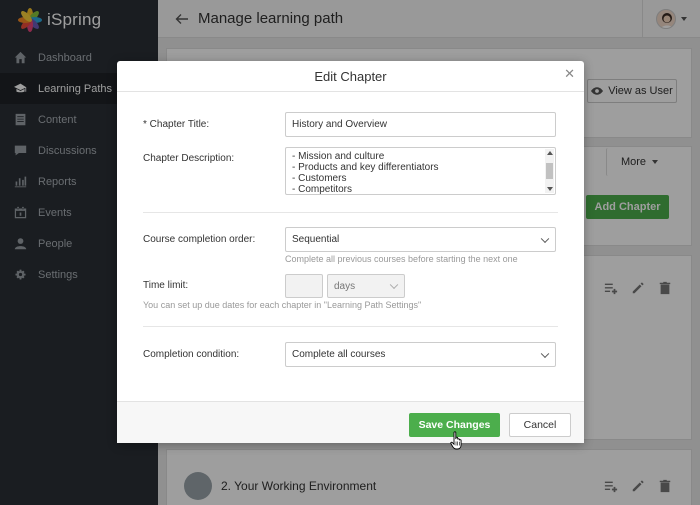  Describe the element at coordinates (322, 189) in the screenshot. I see `description-line: - Competitors` at that location.